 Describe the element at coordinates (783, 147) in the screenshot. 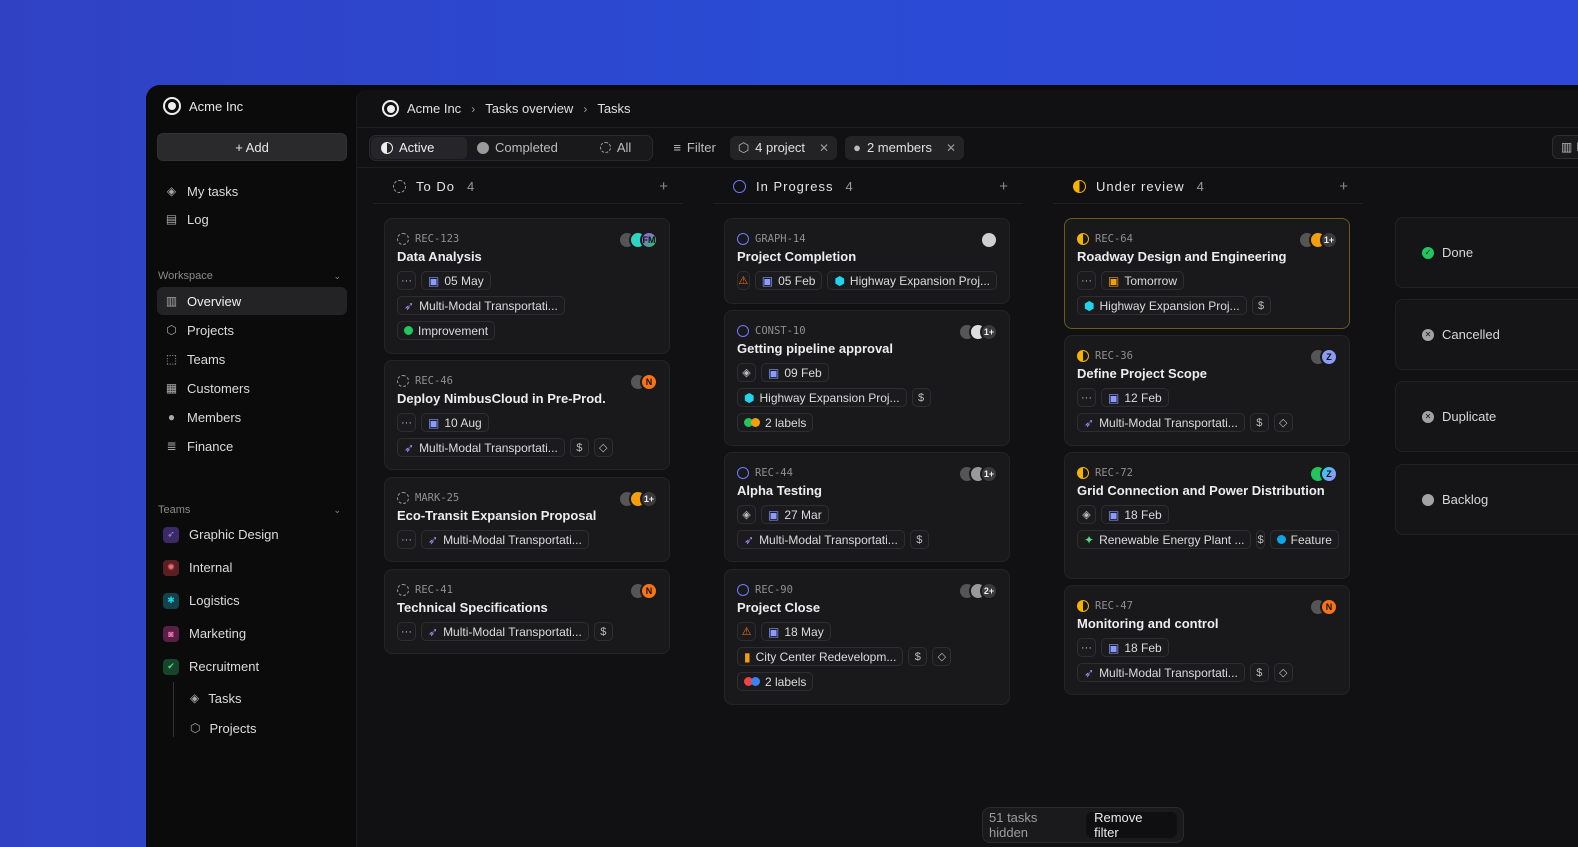

I see `filter-chip-project: ⬡ 4 project ✕` at that location.